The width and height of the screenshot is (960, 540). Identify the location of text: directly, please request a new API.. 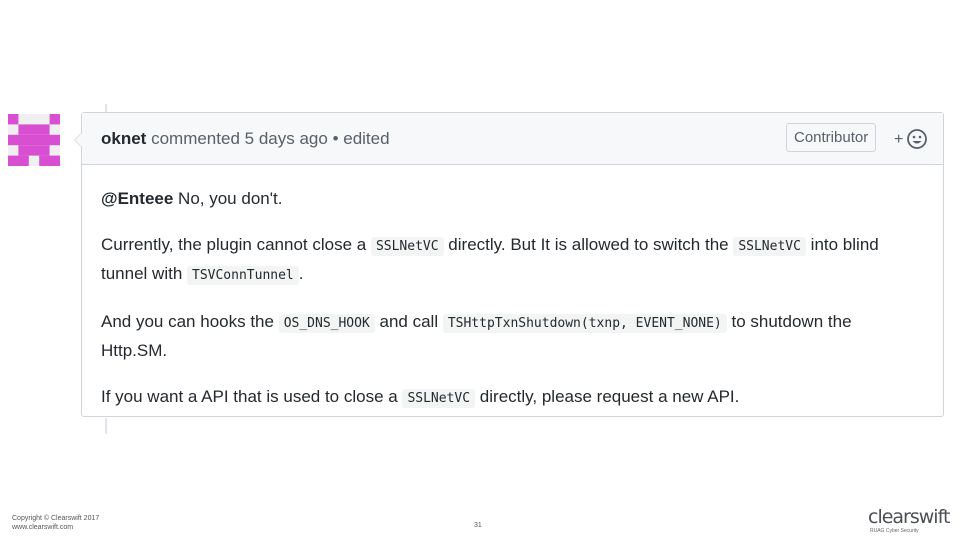
(607, 396).